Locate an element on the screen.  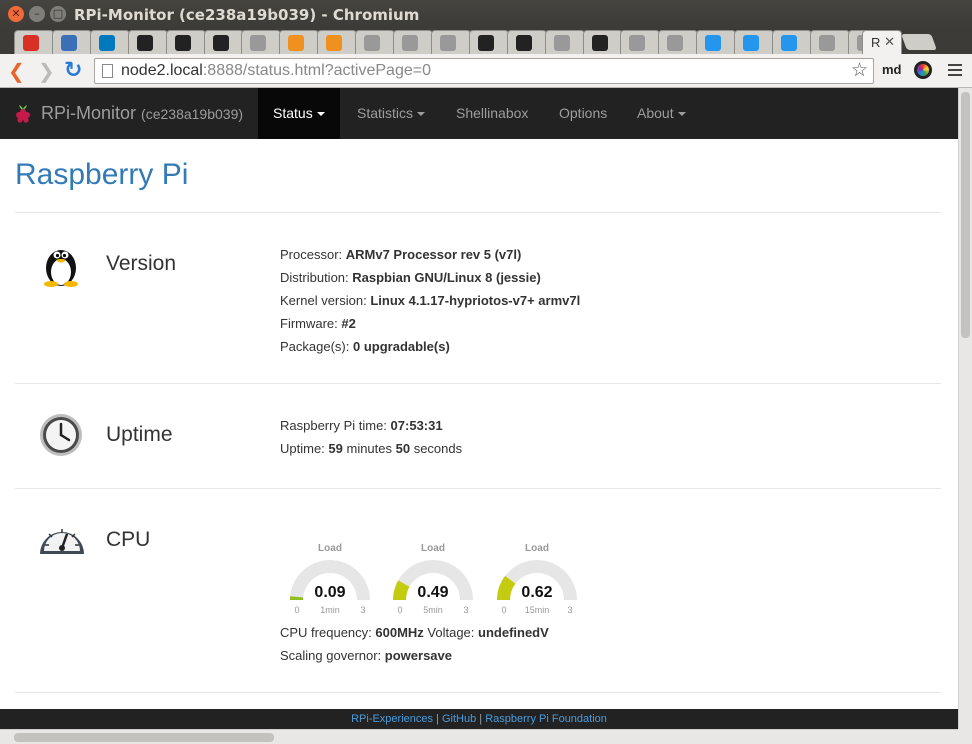
tab-active: R ✕ is located at coordinates (882, 42).